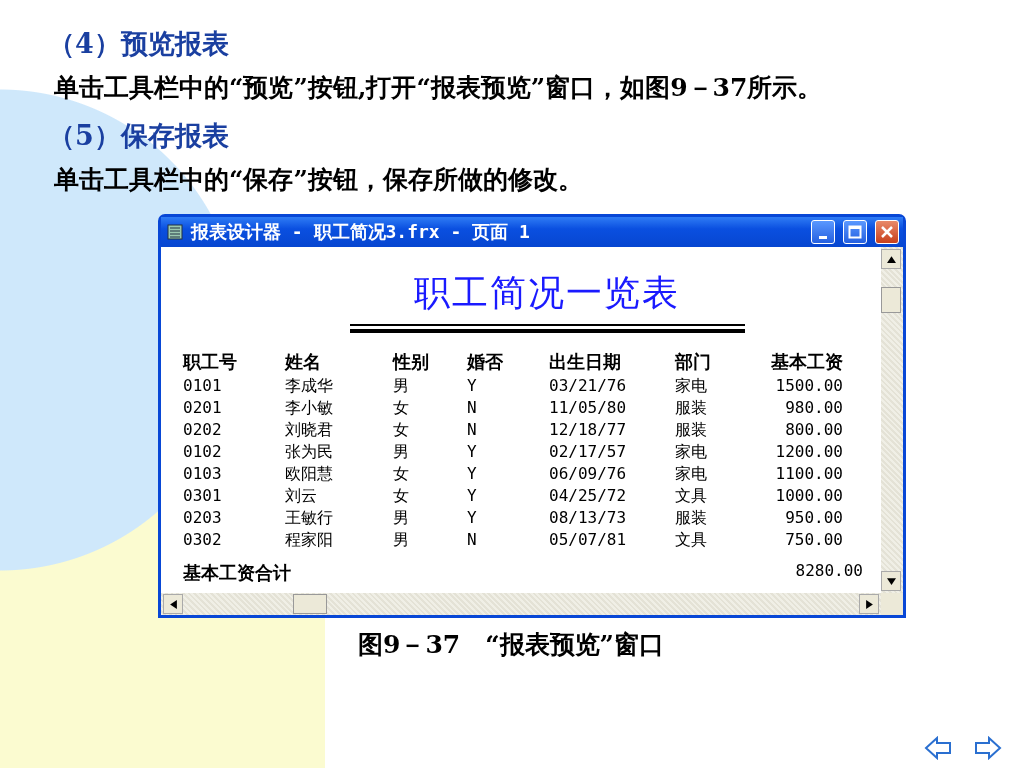 The image size is (1024, 768). I want to click on table-cell-text: 张为民, so click(309, 452).